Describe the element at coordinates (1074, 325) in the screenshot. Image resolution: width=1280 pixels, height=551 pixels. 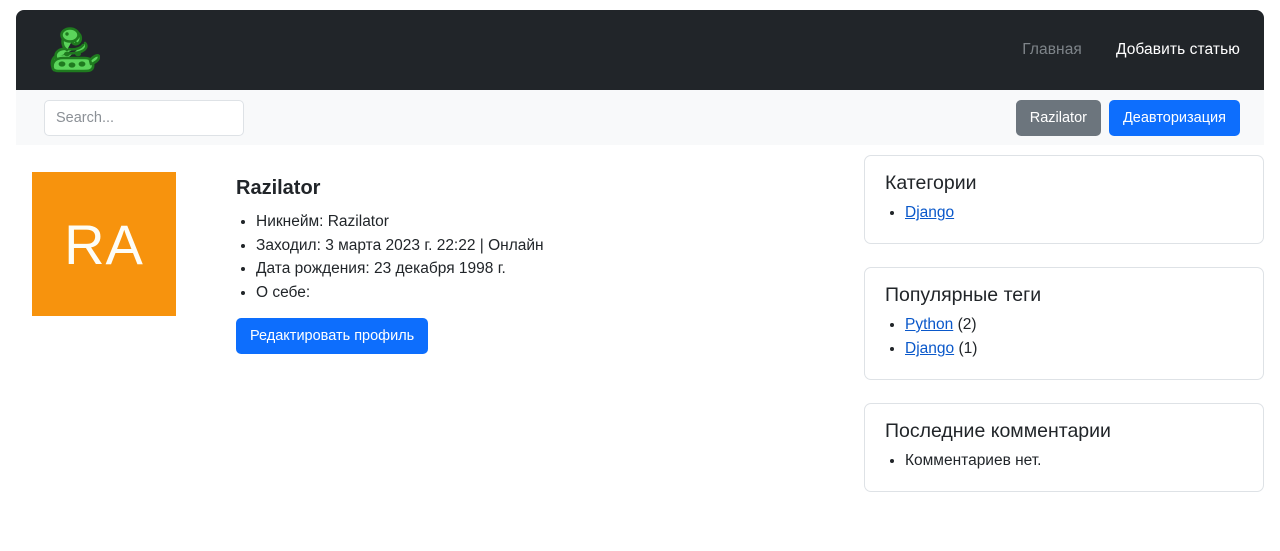
I see `list-item: Python (2)` at that location.